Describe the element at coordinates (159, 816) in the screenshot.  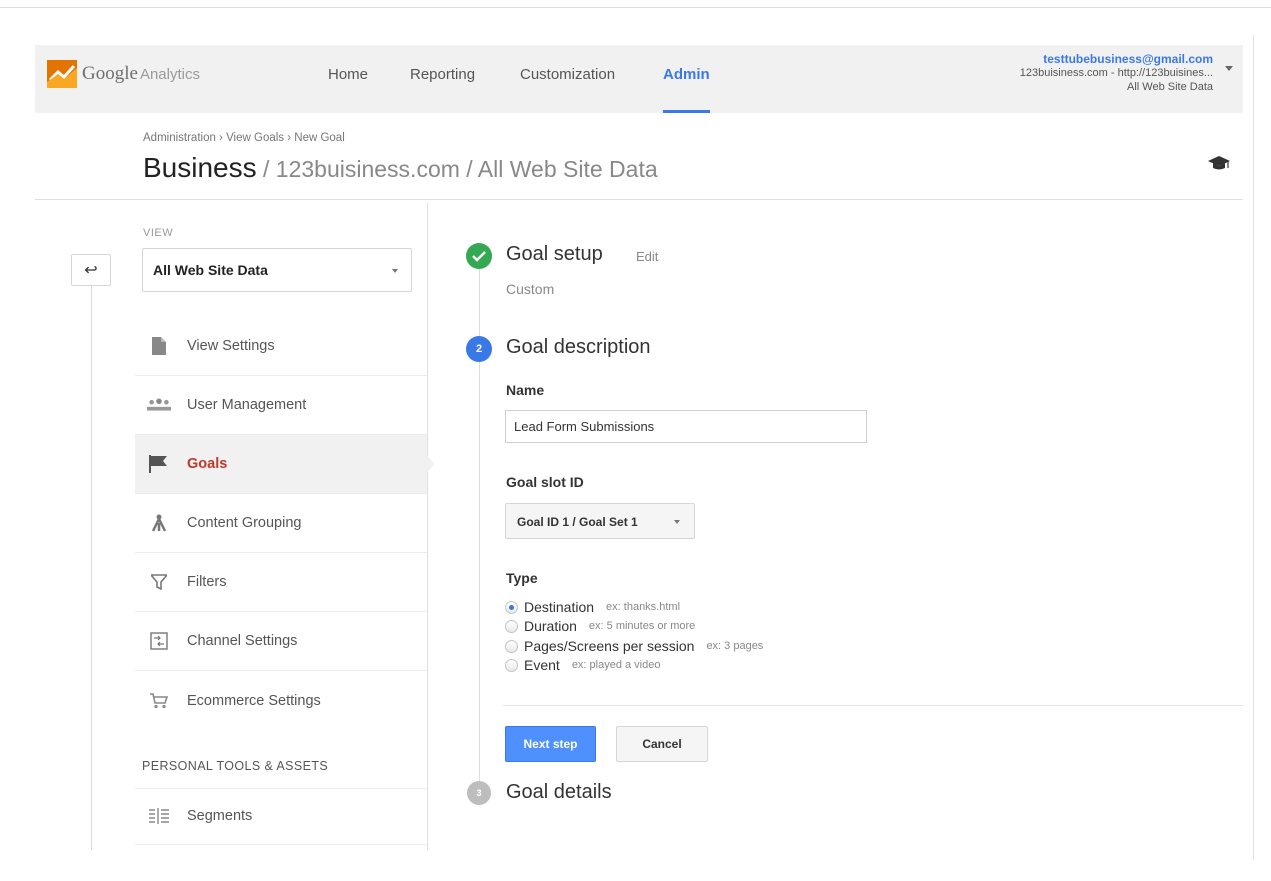
I see `segments-icon` at that location.